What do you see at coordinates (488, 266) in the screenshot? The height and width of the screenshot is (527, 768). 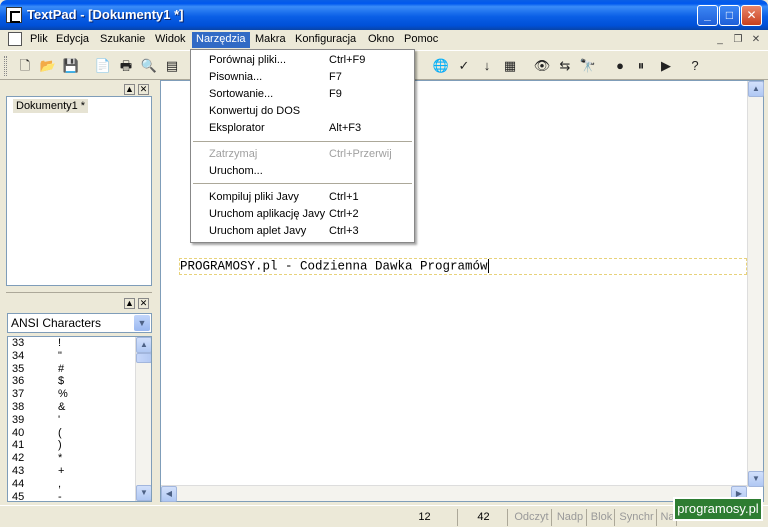 I see `text-caret` at bounding box center [488, 266].